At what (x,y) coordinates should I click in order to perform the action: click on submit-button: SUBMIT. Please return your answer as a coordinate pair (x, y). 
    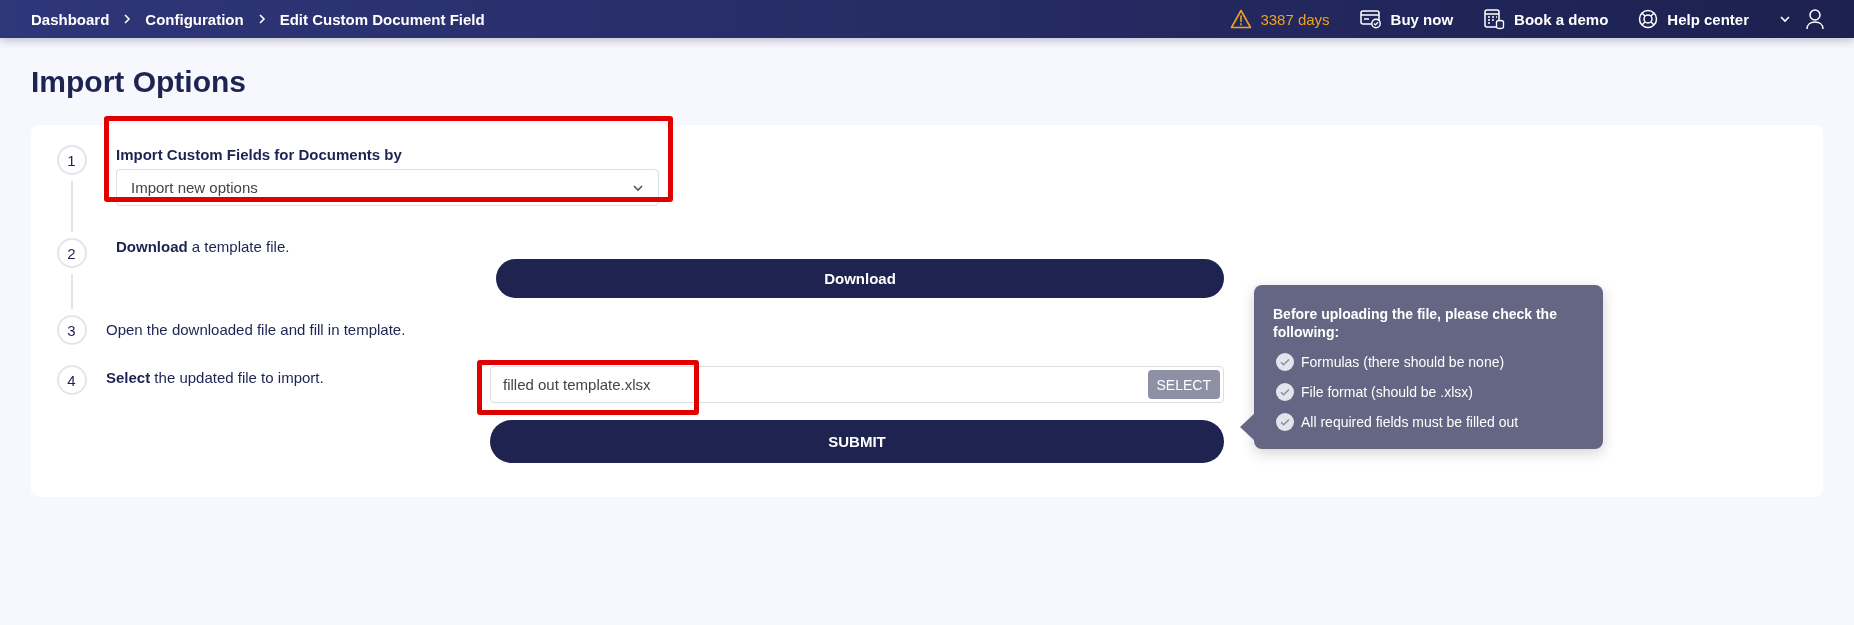
    Looking at the image, I should click on (857, 441).